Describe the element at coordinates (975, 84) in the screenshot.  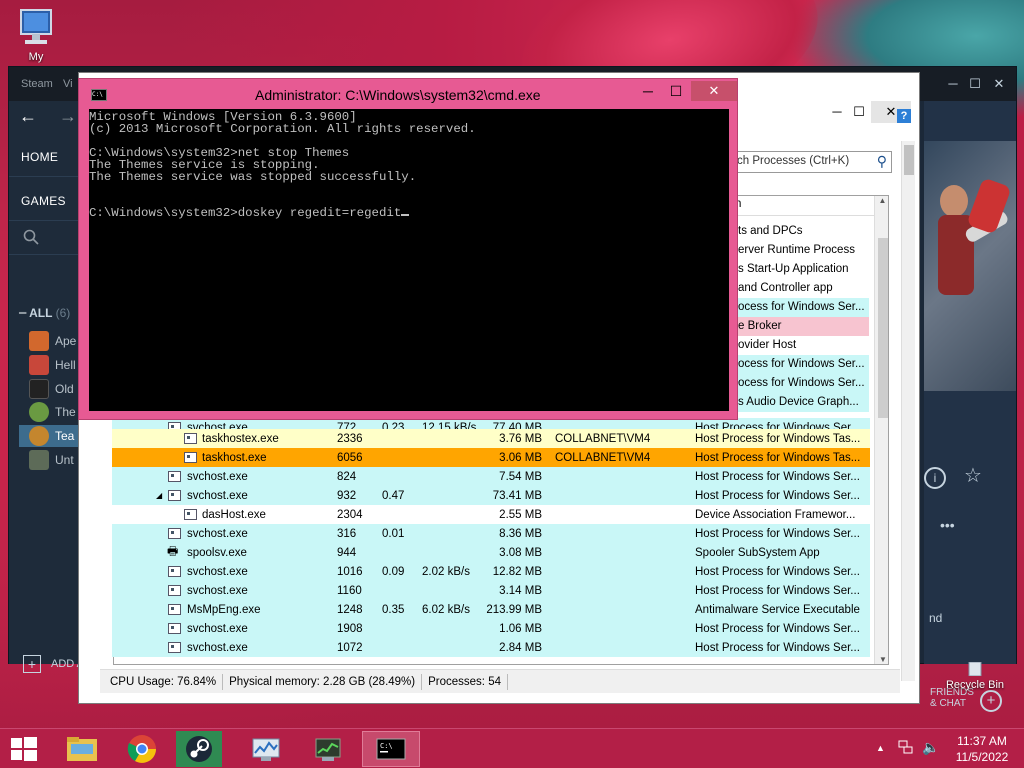
I see `steam-maximize-button: ☐` at that location.